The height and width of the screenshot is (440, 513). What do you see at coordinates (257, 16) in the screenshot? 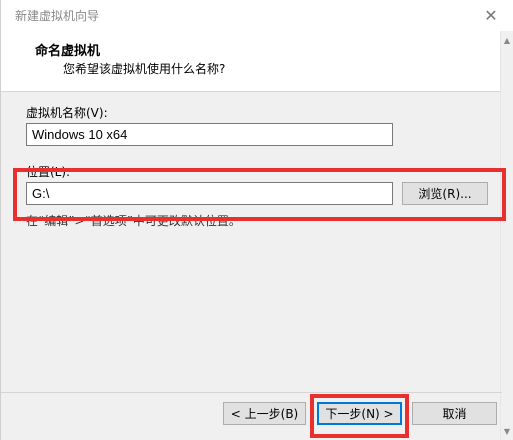
I see `title-bar: 新建虚拟机向导 ✕` at bounding box center [257, 16].